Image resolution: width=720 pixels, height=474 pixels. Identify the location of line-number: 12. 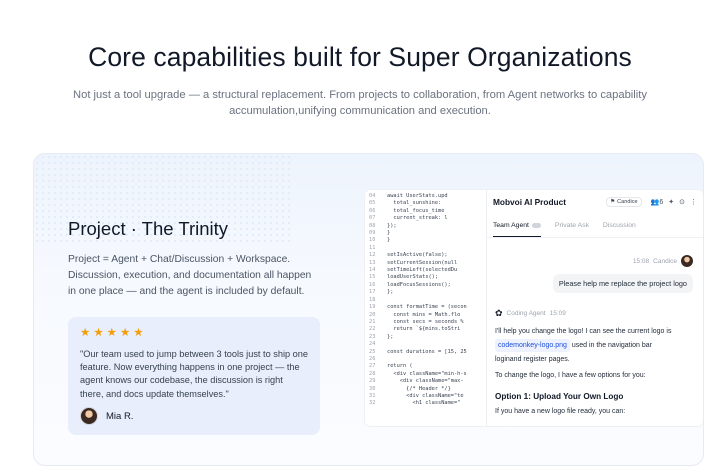
(372, 255).